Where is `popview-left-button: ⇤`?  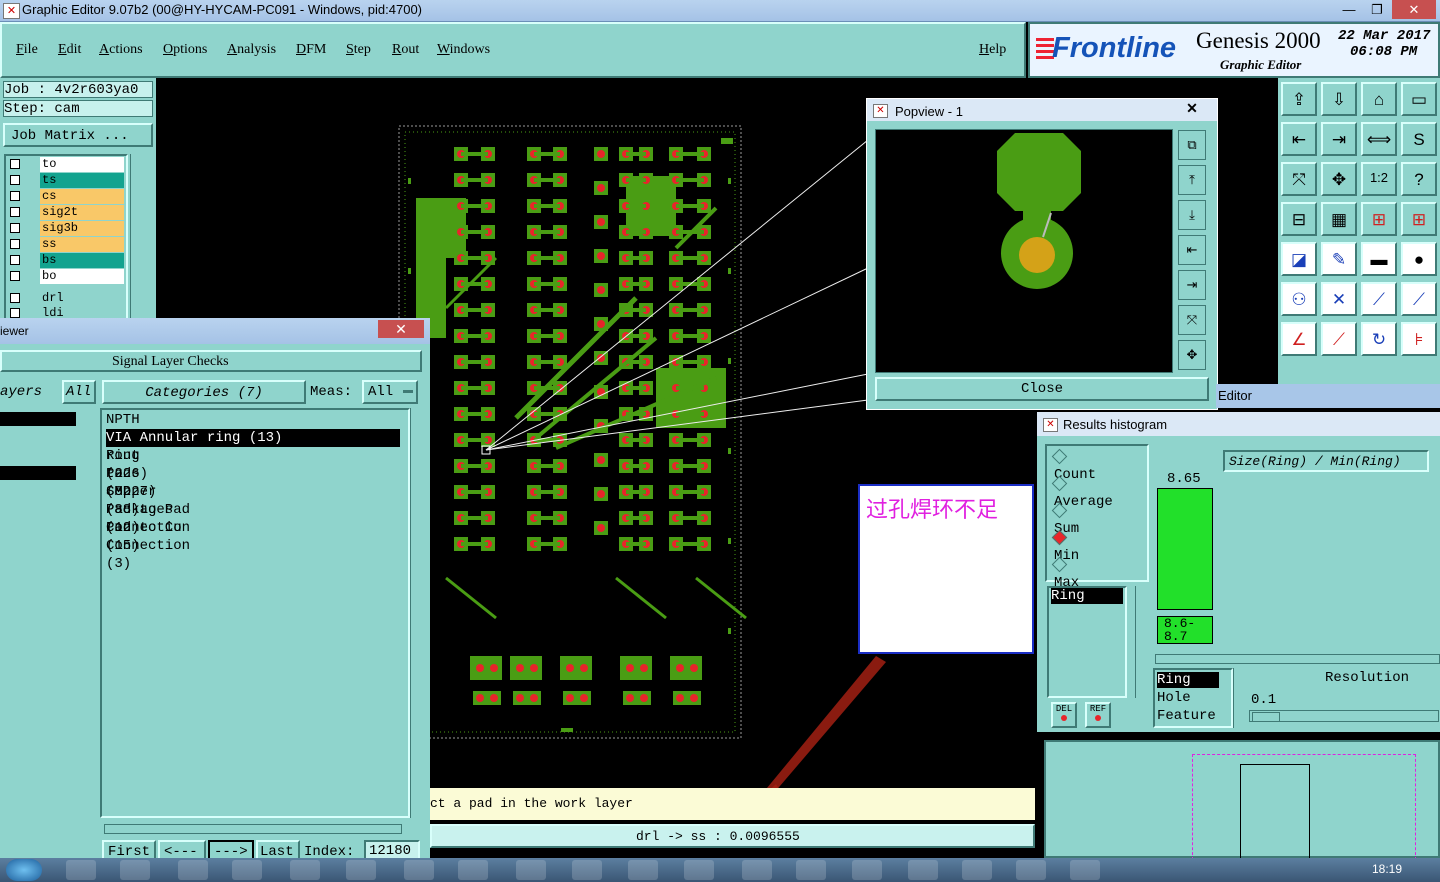 popview-left-button: ⇤ is located at coordinates (1192, 250).